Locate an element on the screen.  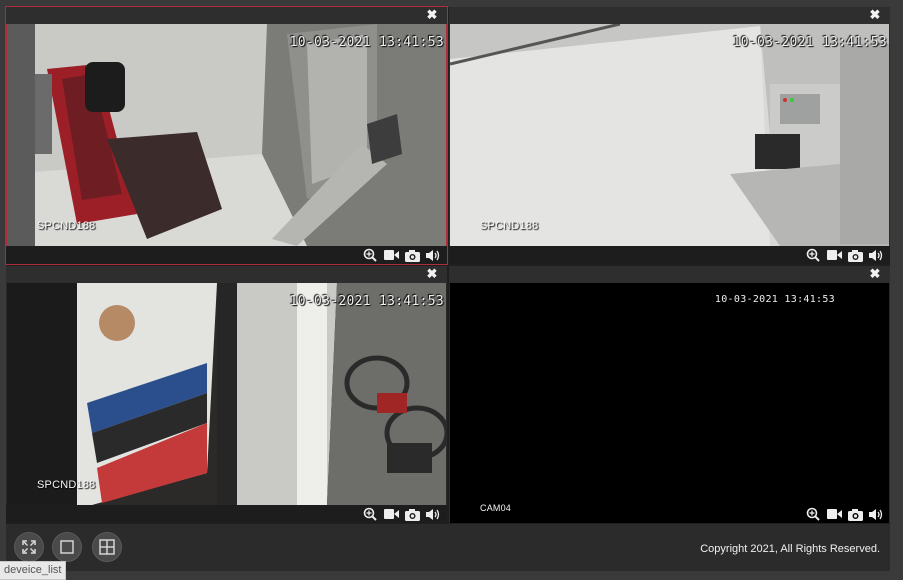
single-view-layout-button is located at coordinates (67, 547).